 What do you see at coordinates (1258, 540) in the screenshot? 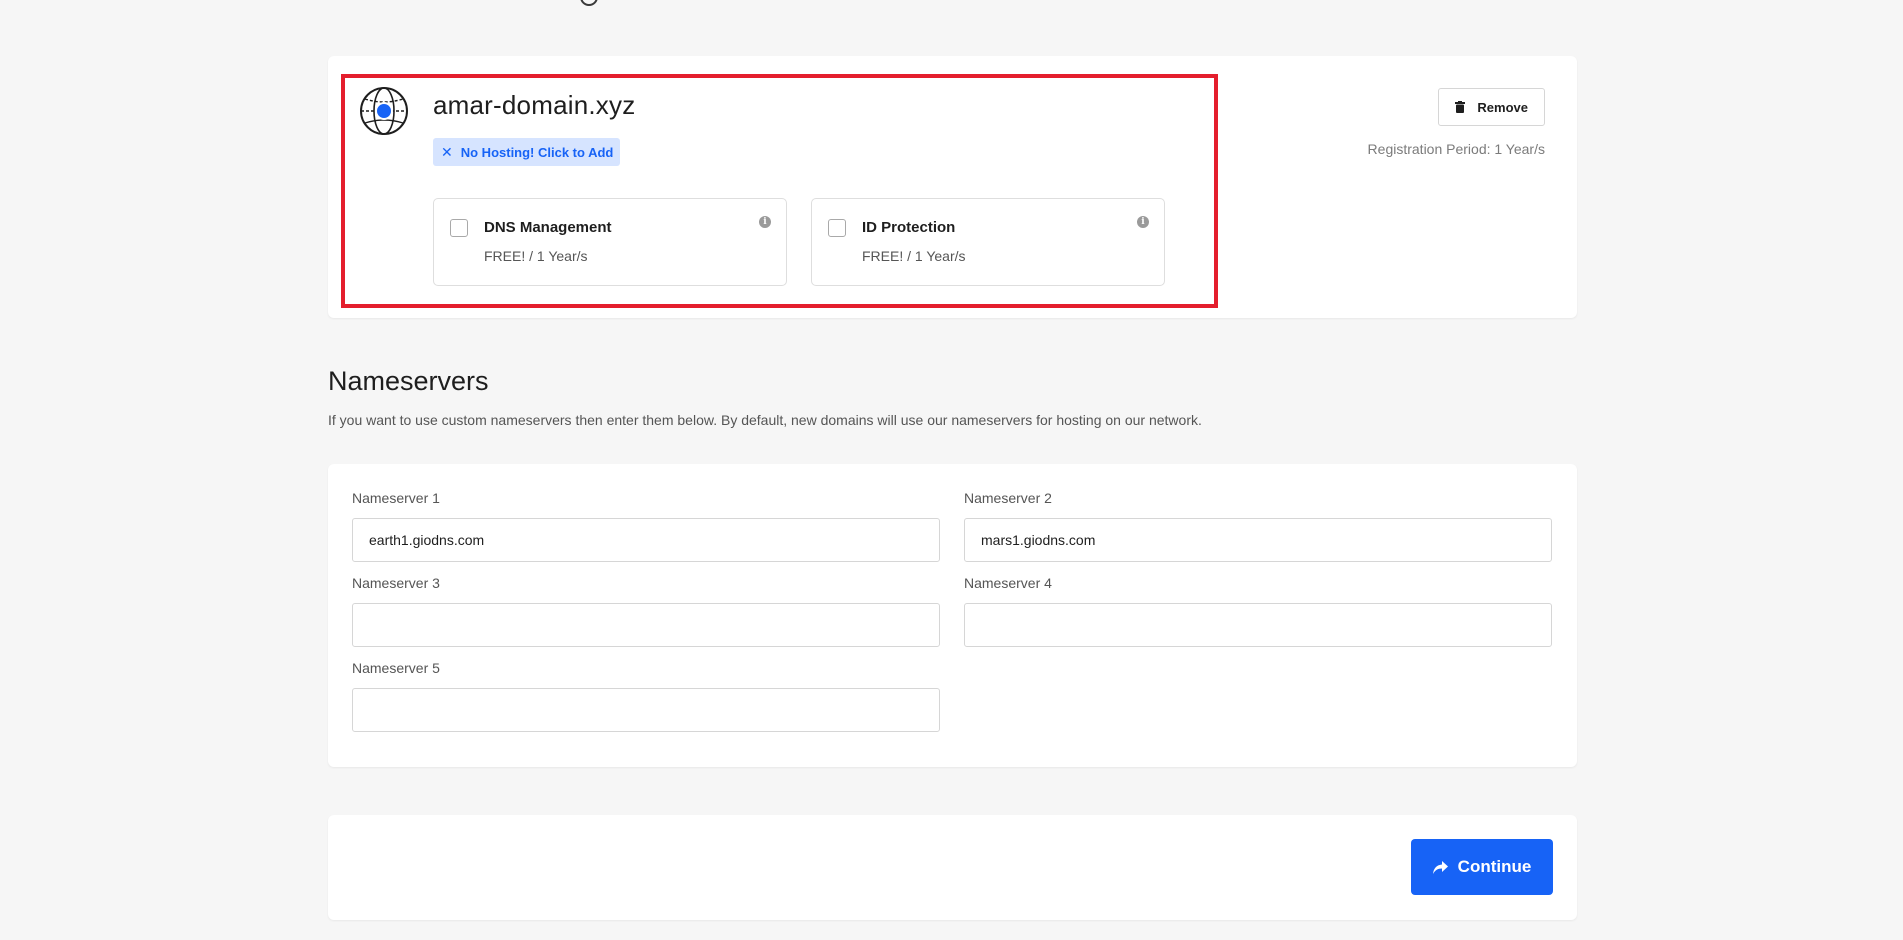
I see `nameserver-2-input` at bounding box center [1258, 540].